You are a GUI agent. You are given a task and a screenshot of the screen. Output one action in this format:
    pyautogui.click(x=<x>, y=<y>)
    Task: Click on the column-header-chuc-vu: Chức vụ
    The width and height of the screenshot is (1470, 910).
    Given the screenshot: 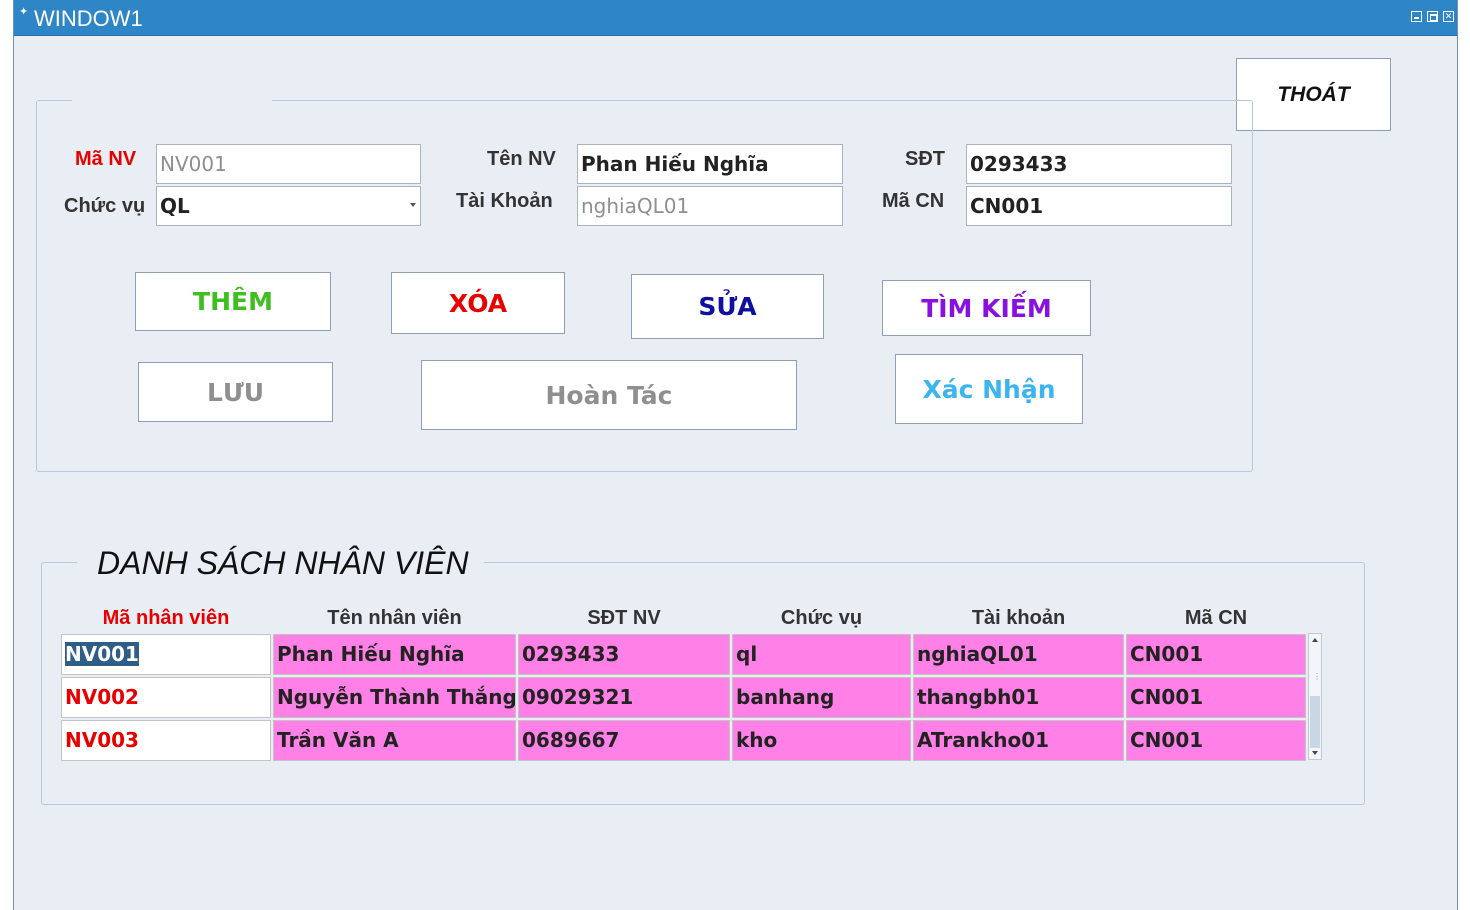 What is the action you would take?
    pyautogui.click(x=821, y=620)
    